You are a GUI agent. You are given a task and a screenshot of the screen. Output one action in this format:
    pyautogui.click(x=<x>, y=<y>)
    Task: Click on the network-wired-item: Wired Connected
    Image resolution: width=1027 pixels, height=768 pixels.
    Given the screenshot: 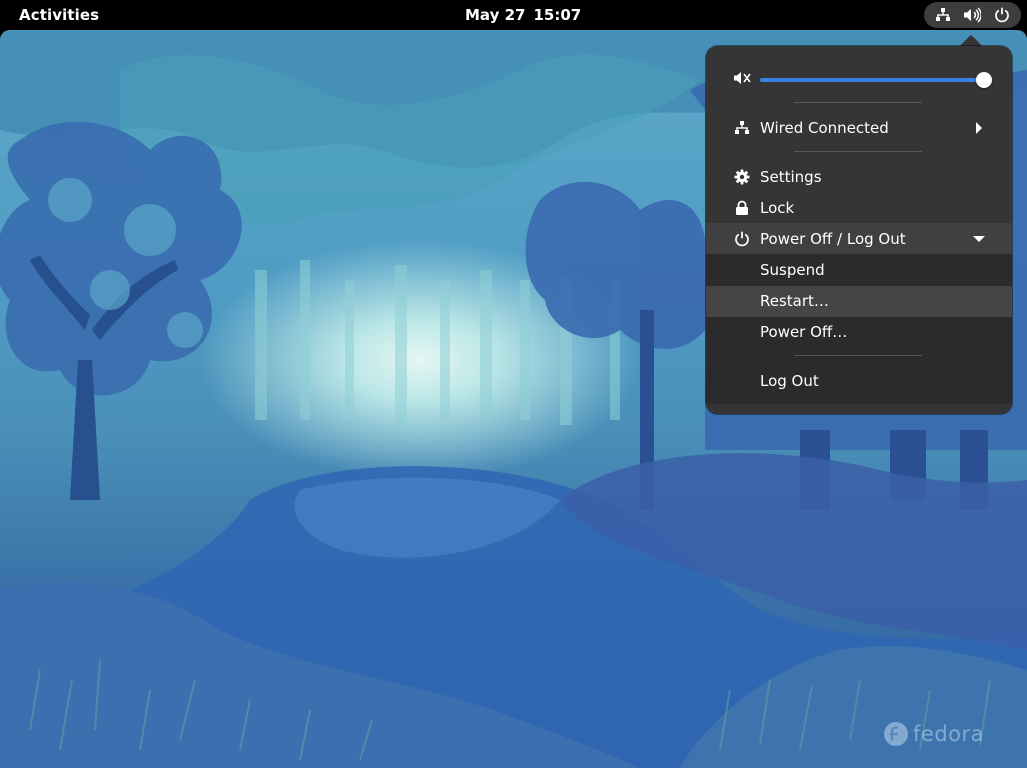 What is the action you would take?
    pyautogui.click(x=859, y=127)
    